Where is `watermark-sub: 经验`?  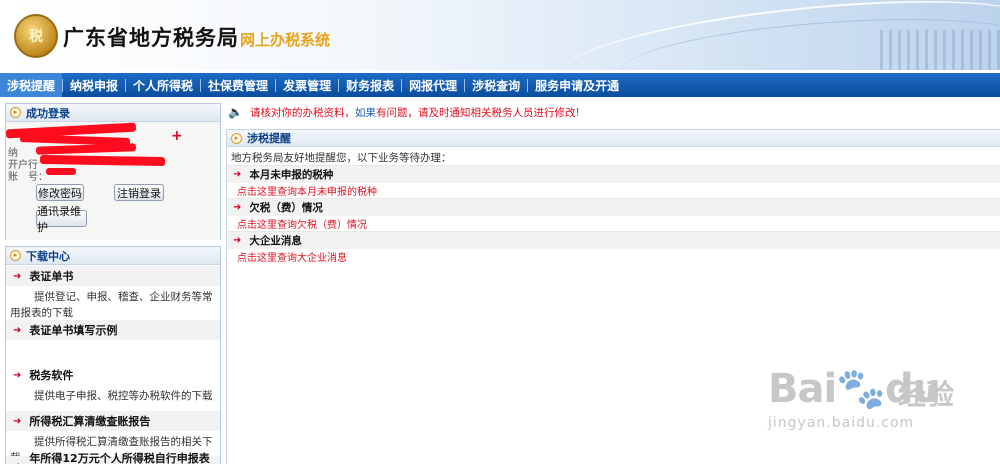
watermark-sub: 经验 is located at coordinates (926, 394).